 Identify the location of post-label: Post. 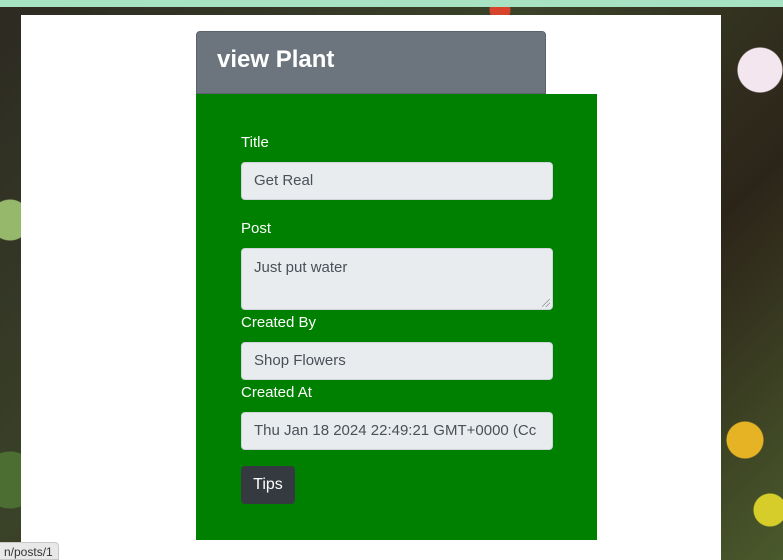
(256, 228).